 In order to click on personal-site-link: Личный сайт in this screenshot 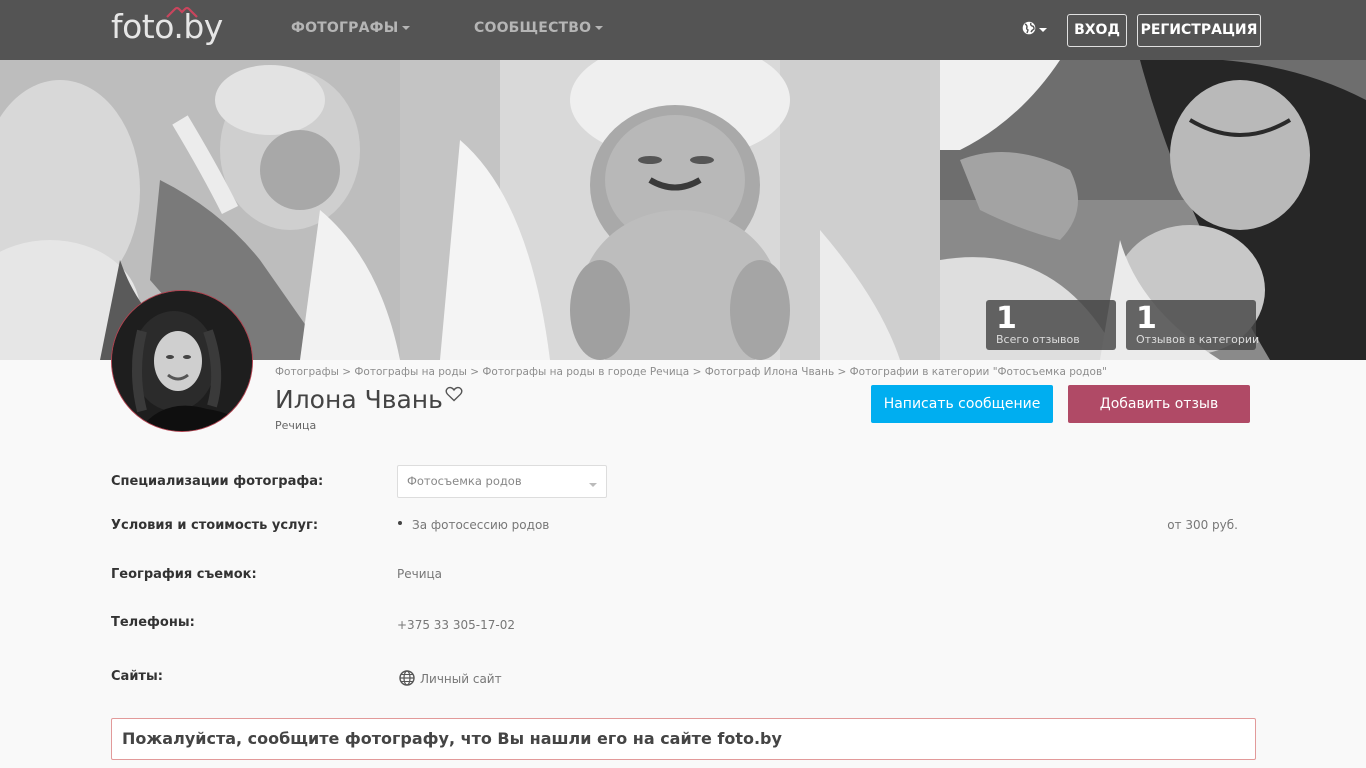, I will do `click(450, 678)`.